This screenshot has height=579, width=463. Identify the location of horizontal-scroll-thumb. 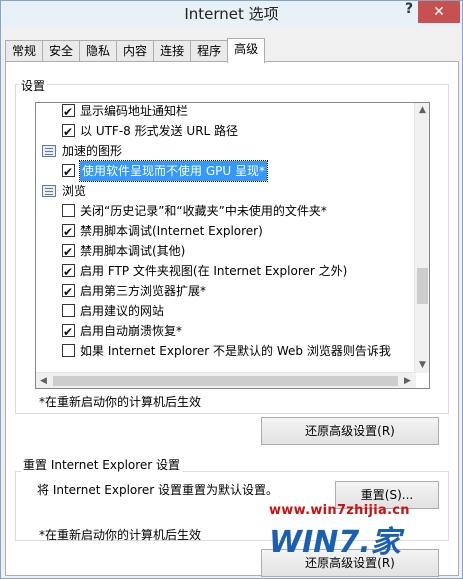
(225, 381).